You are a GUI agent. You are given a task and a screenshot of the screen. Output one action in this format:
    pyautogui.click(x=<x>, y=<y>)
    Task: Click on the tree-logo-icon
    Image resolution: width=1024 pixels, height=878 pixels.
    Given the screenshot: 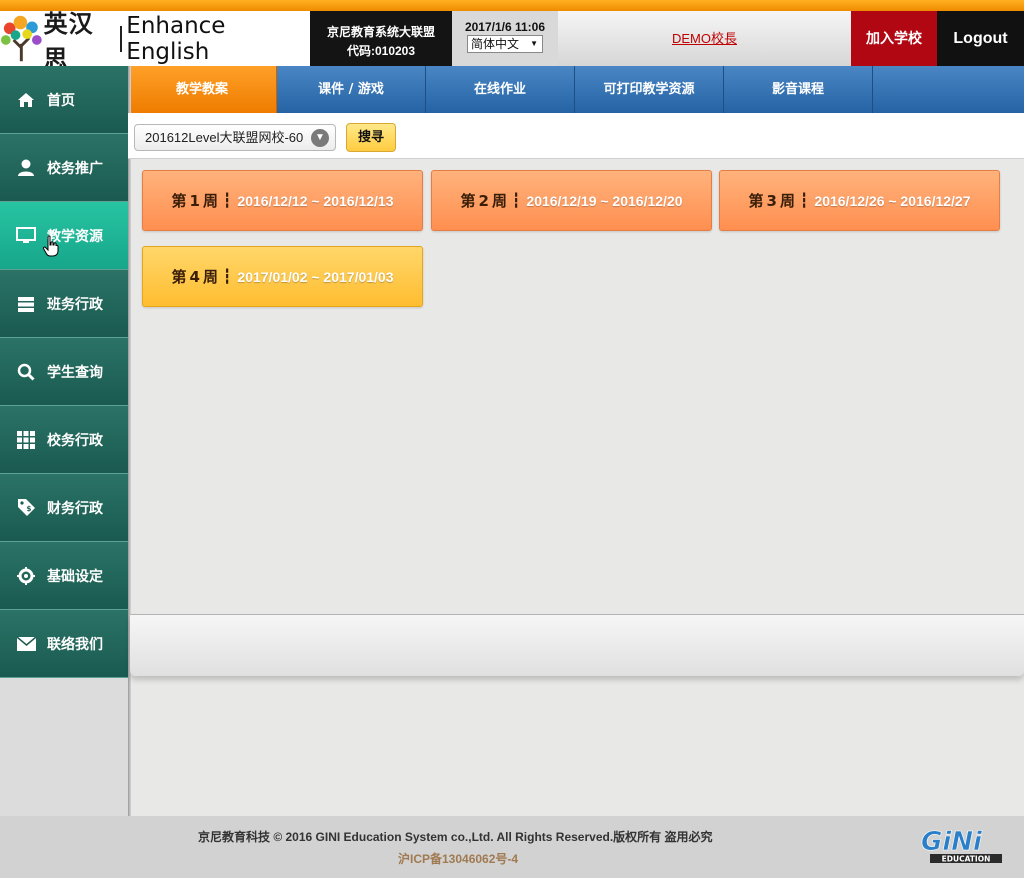 What is the action you would take?
    pyautogui.click(x=21, y=38)
    